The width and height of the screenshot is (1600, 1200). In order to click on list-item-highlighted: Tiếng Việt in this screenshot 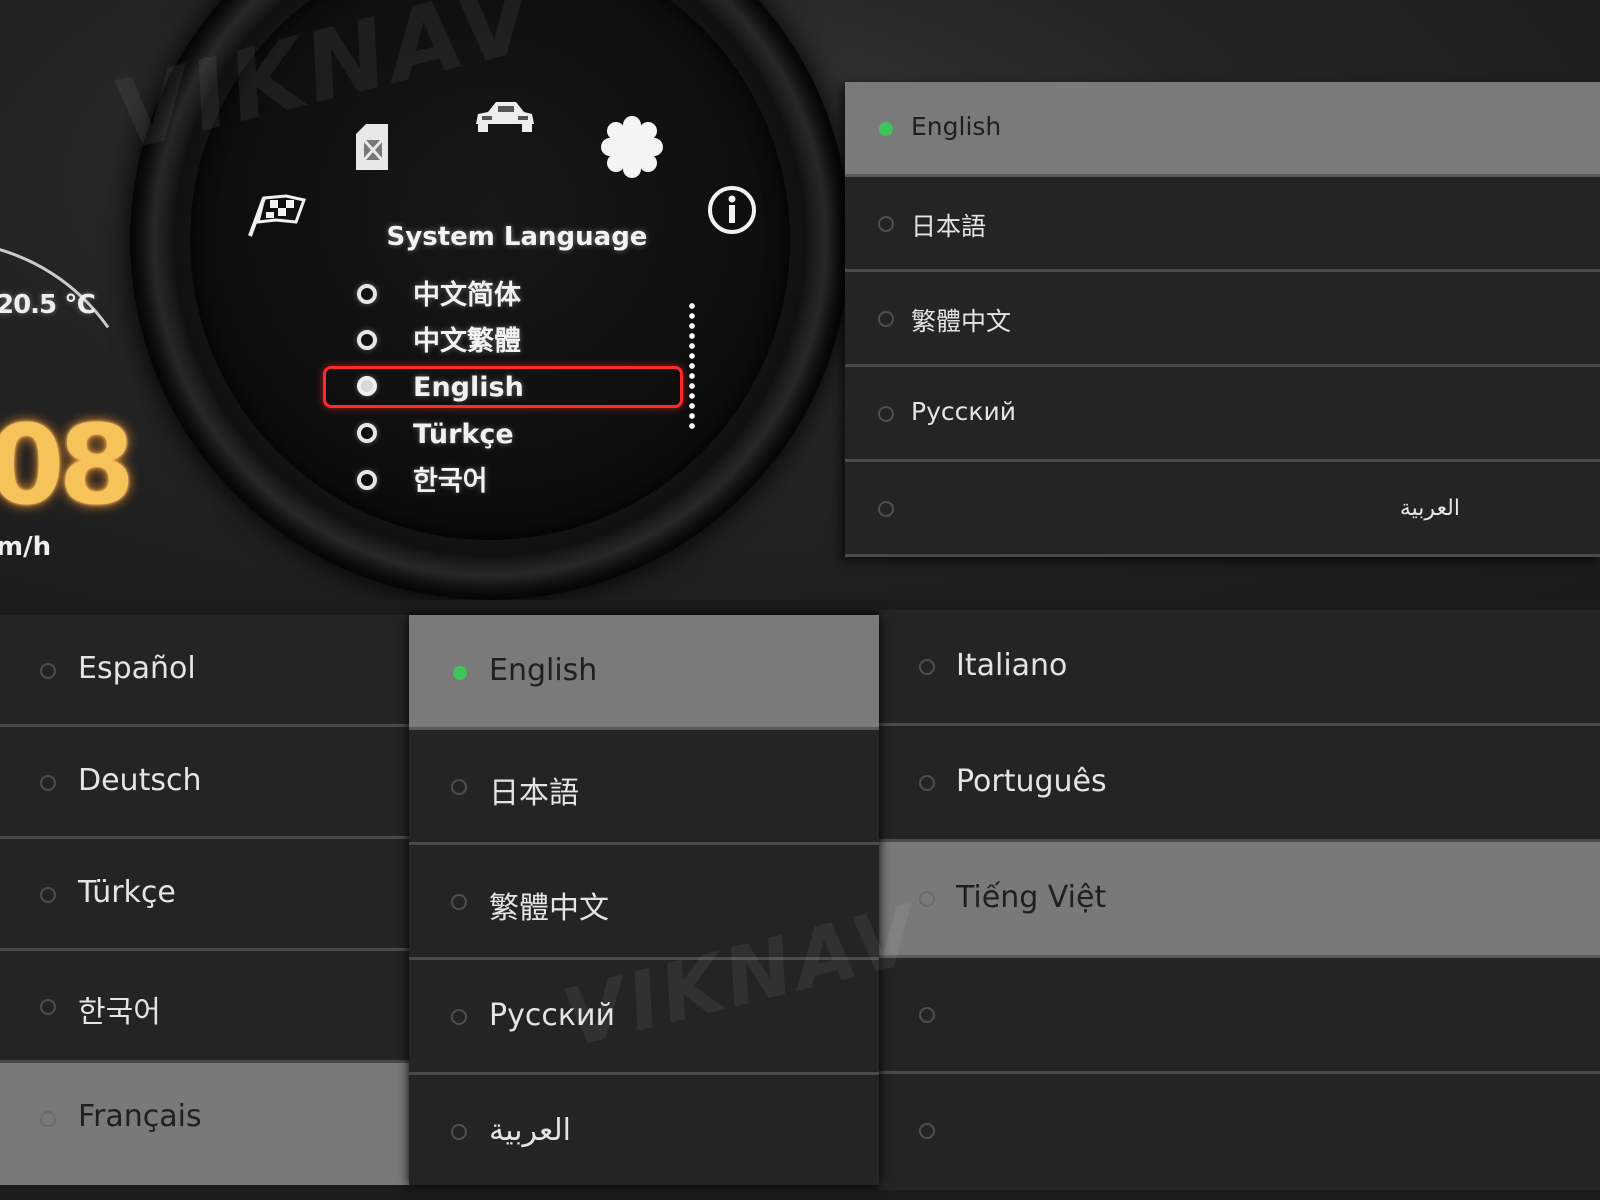, I will do `click(1239, 900)`.